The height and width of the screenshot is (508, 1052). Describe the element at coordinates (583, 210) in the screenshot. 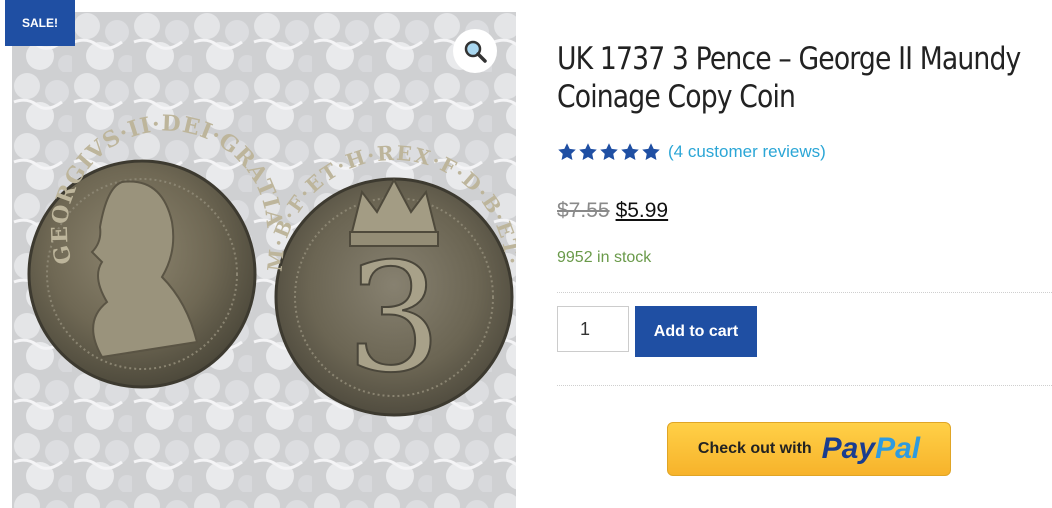

I see `price-original: $7.55` at that location.